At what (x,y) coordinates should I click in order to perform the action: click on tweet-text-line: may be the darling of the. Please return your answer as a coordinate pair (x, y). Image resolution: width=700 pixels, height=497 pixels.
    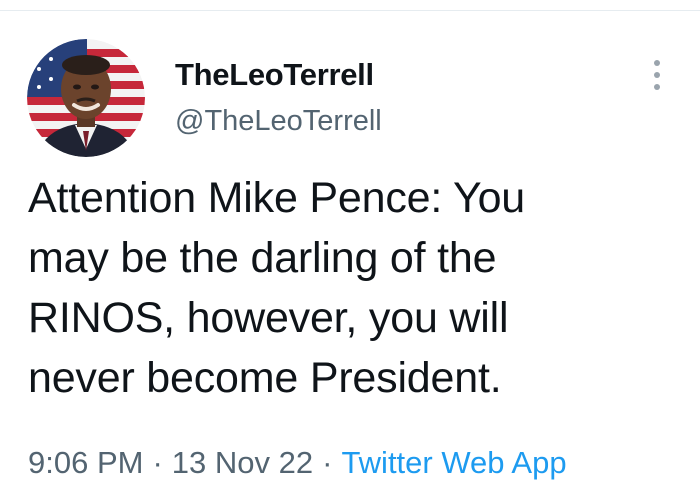
    Looking at the image, I should click on (262, 258).